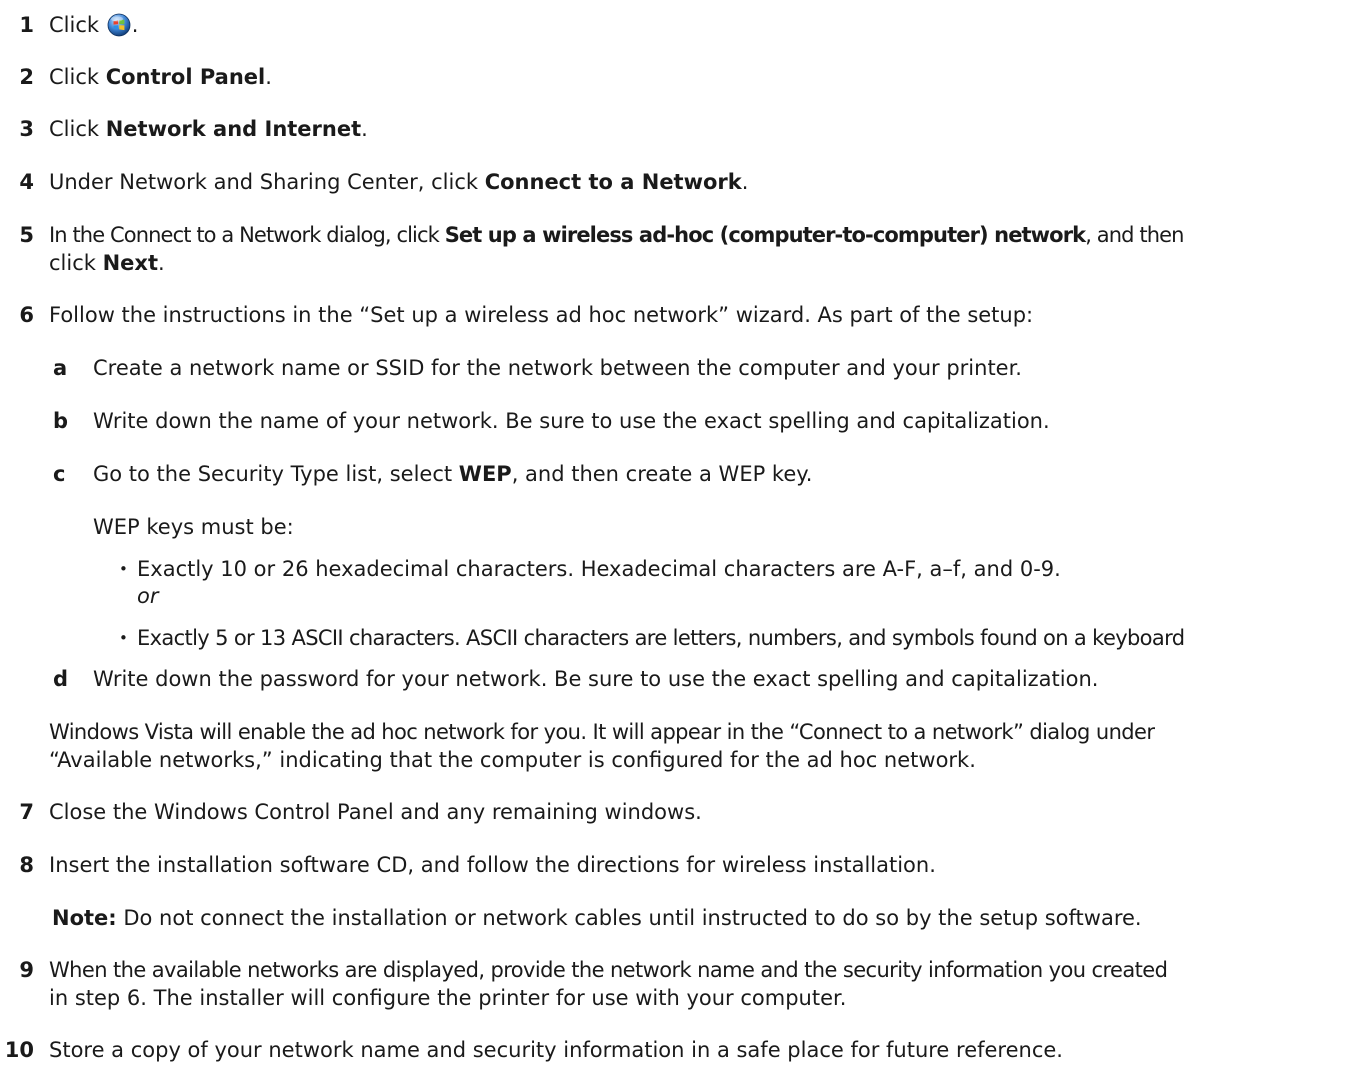 Image resolution: width=1366 pixels, height=1070 pixels. What do you see at coordinates (485, 474) in the screenshot?
I see `wep-option-text: WEP` at bounding box center [485, 474].